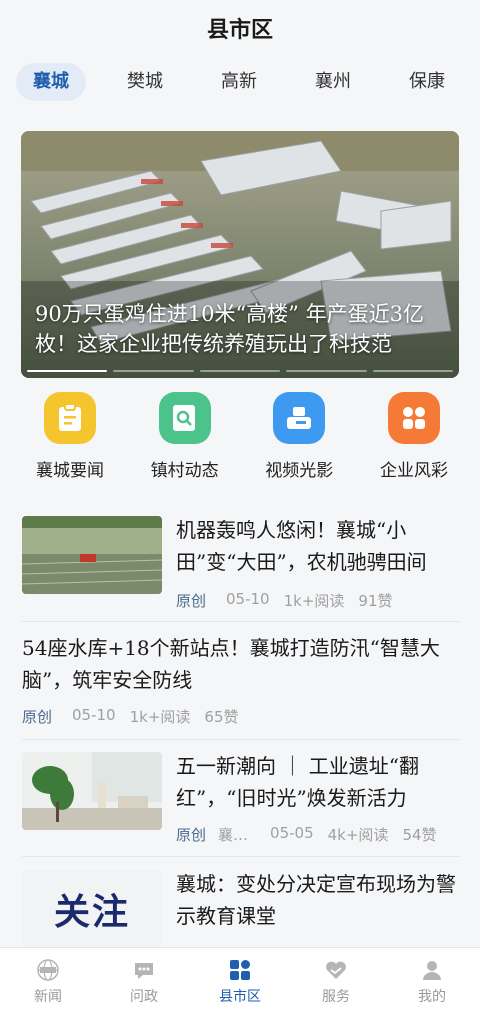  I want to click on shortcut-enterprise: 企业风彩, so click(414, 436).